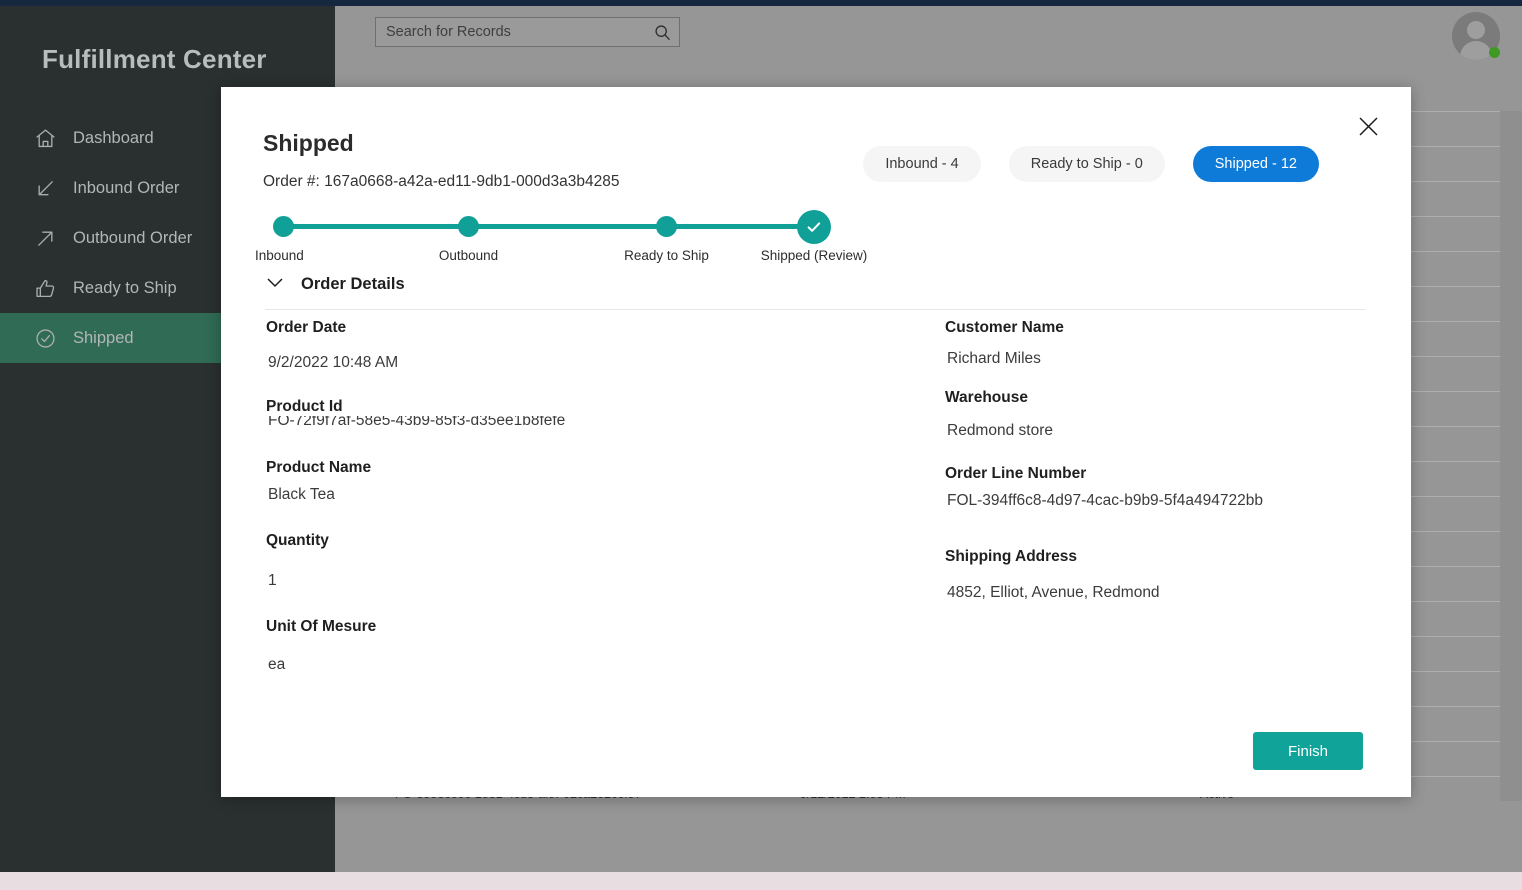 The width and height of the screenshot is (1522, 890). Describe the element at coordinates (45, 138) in the screenshot. I see `home-icon` at that location.